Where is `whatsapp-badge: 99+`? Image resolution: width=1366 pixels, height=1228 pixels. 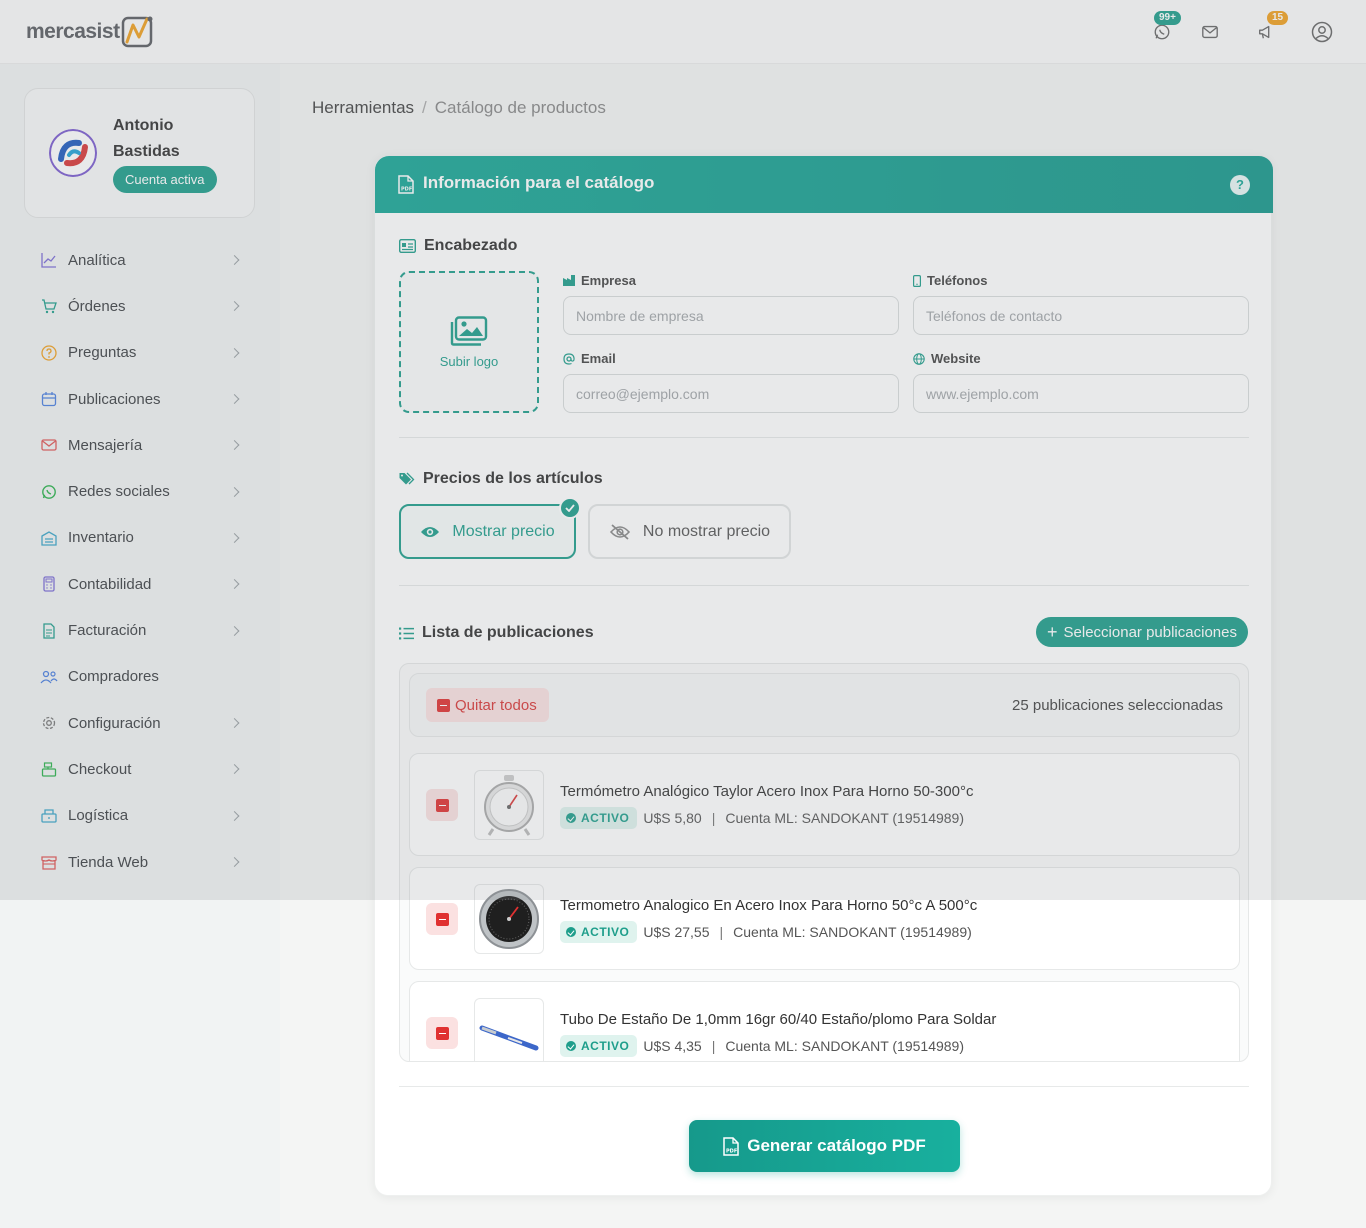
whatsapp-badge: 99+ is located at coordinates (1167, 18).